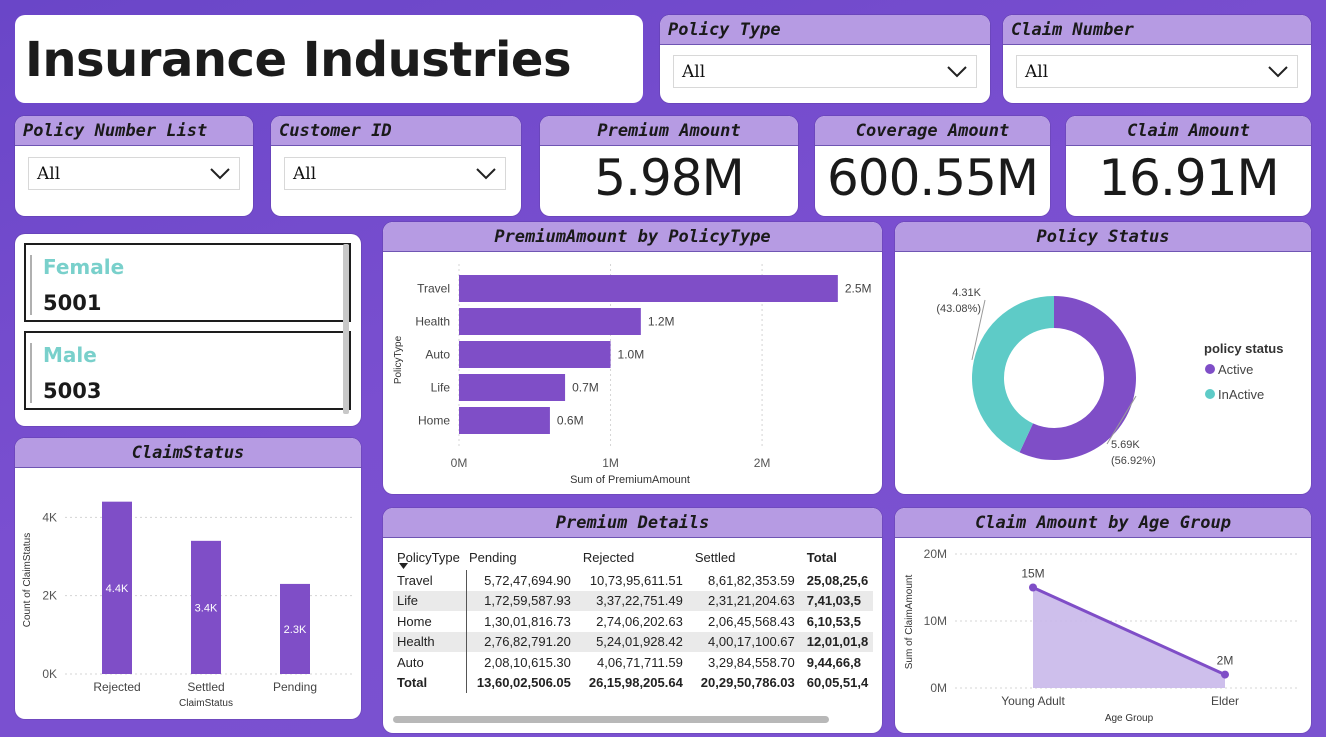 This screenshot has height=737, width=1326. I want to click on gender-scrollbar, so click(346, 329).